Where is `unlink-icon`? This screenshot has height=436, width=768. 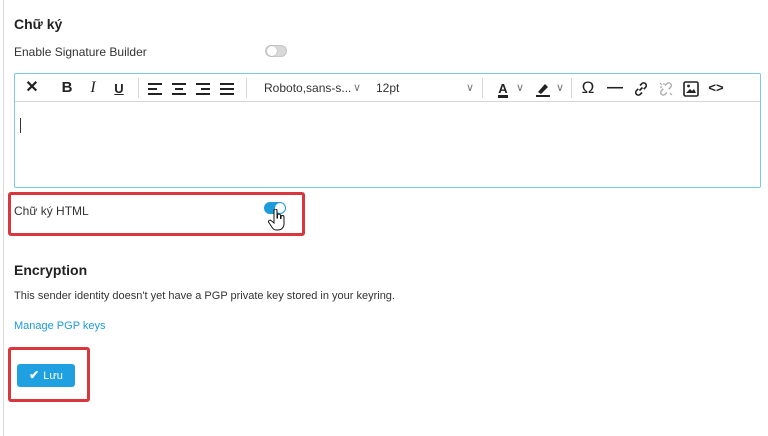
unlink-icon is located at coordinates (666, 89).